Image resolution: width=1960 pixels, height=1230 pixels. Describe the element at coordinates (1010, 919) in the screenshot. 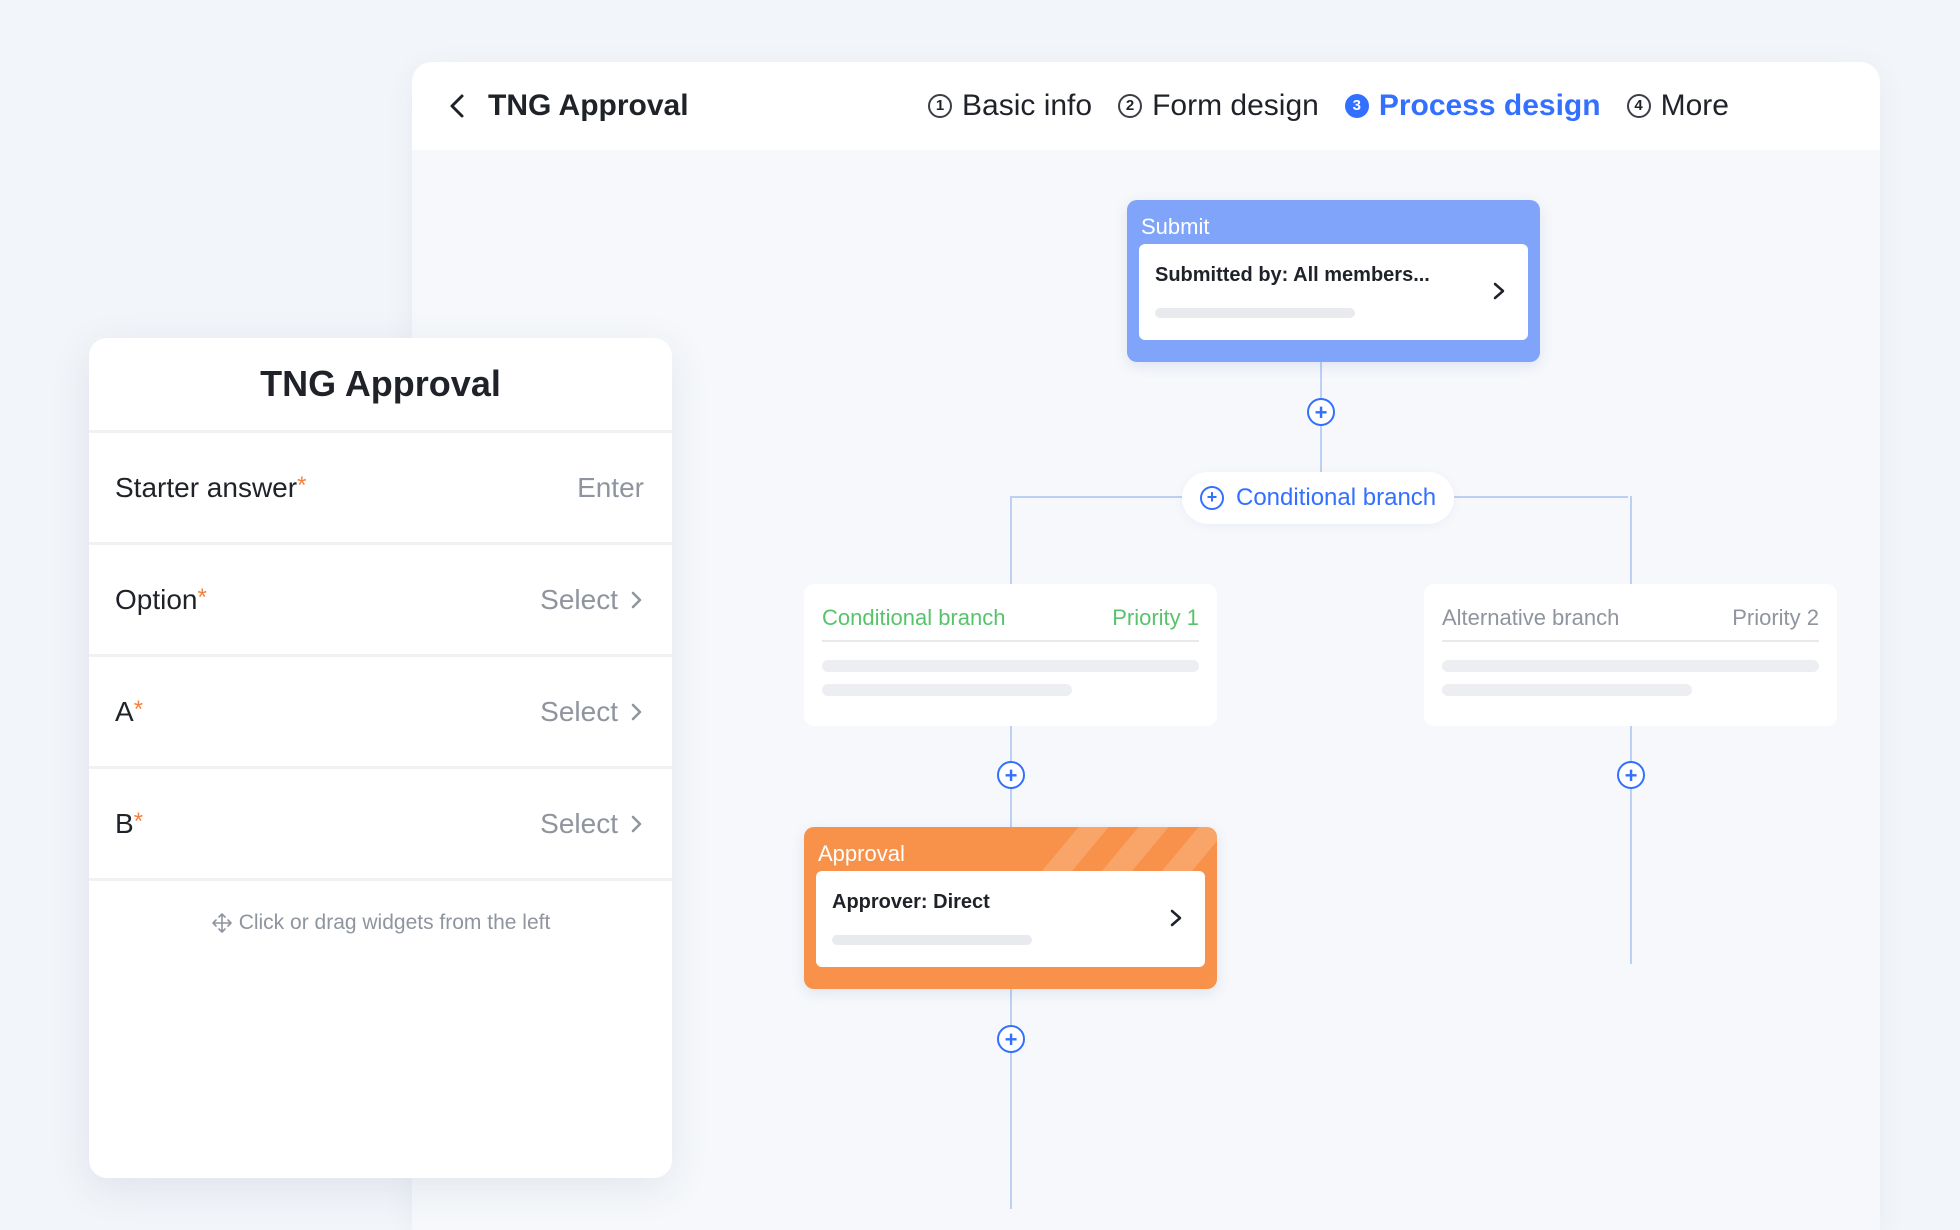

I see `node-content: Approver: Direct` at that location.